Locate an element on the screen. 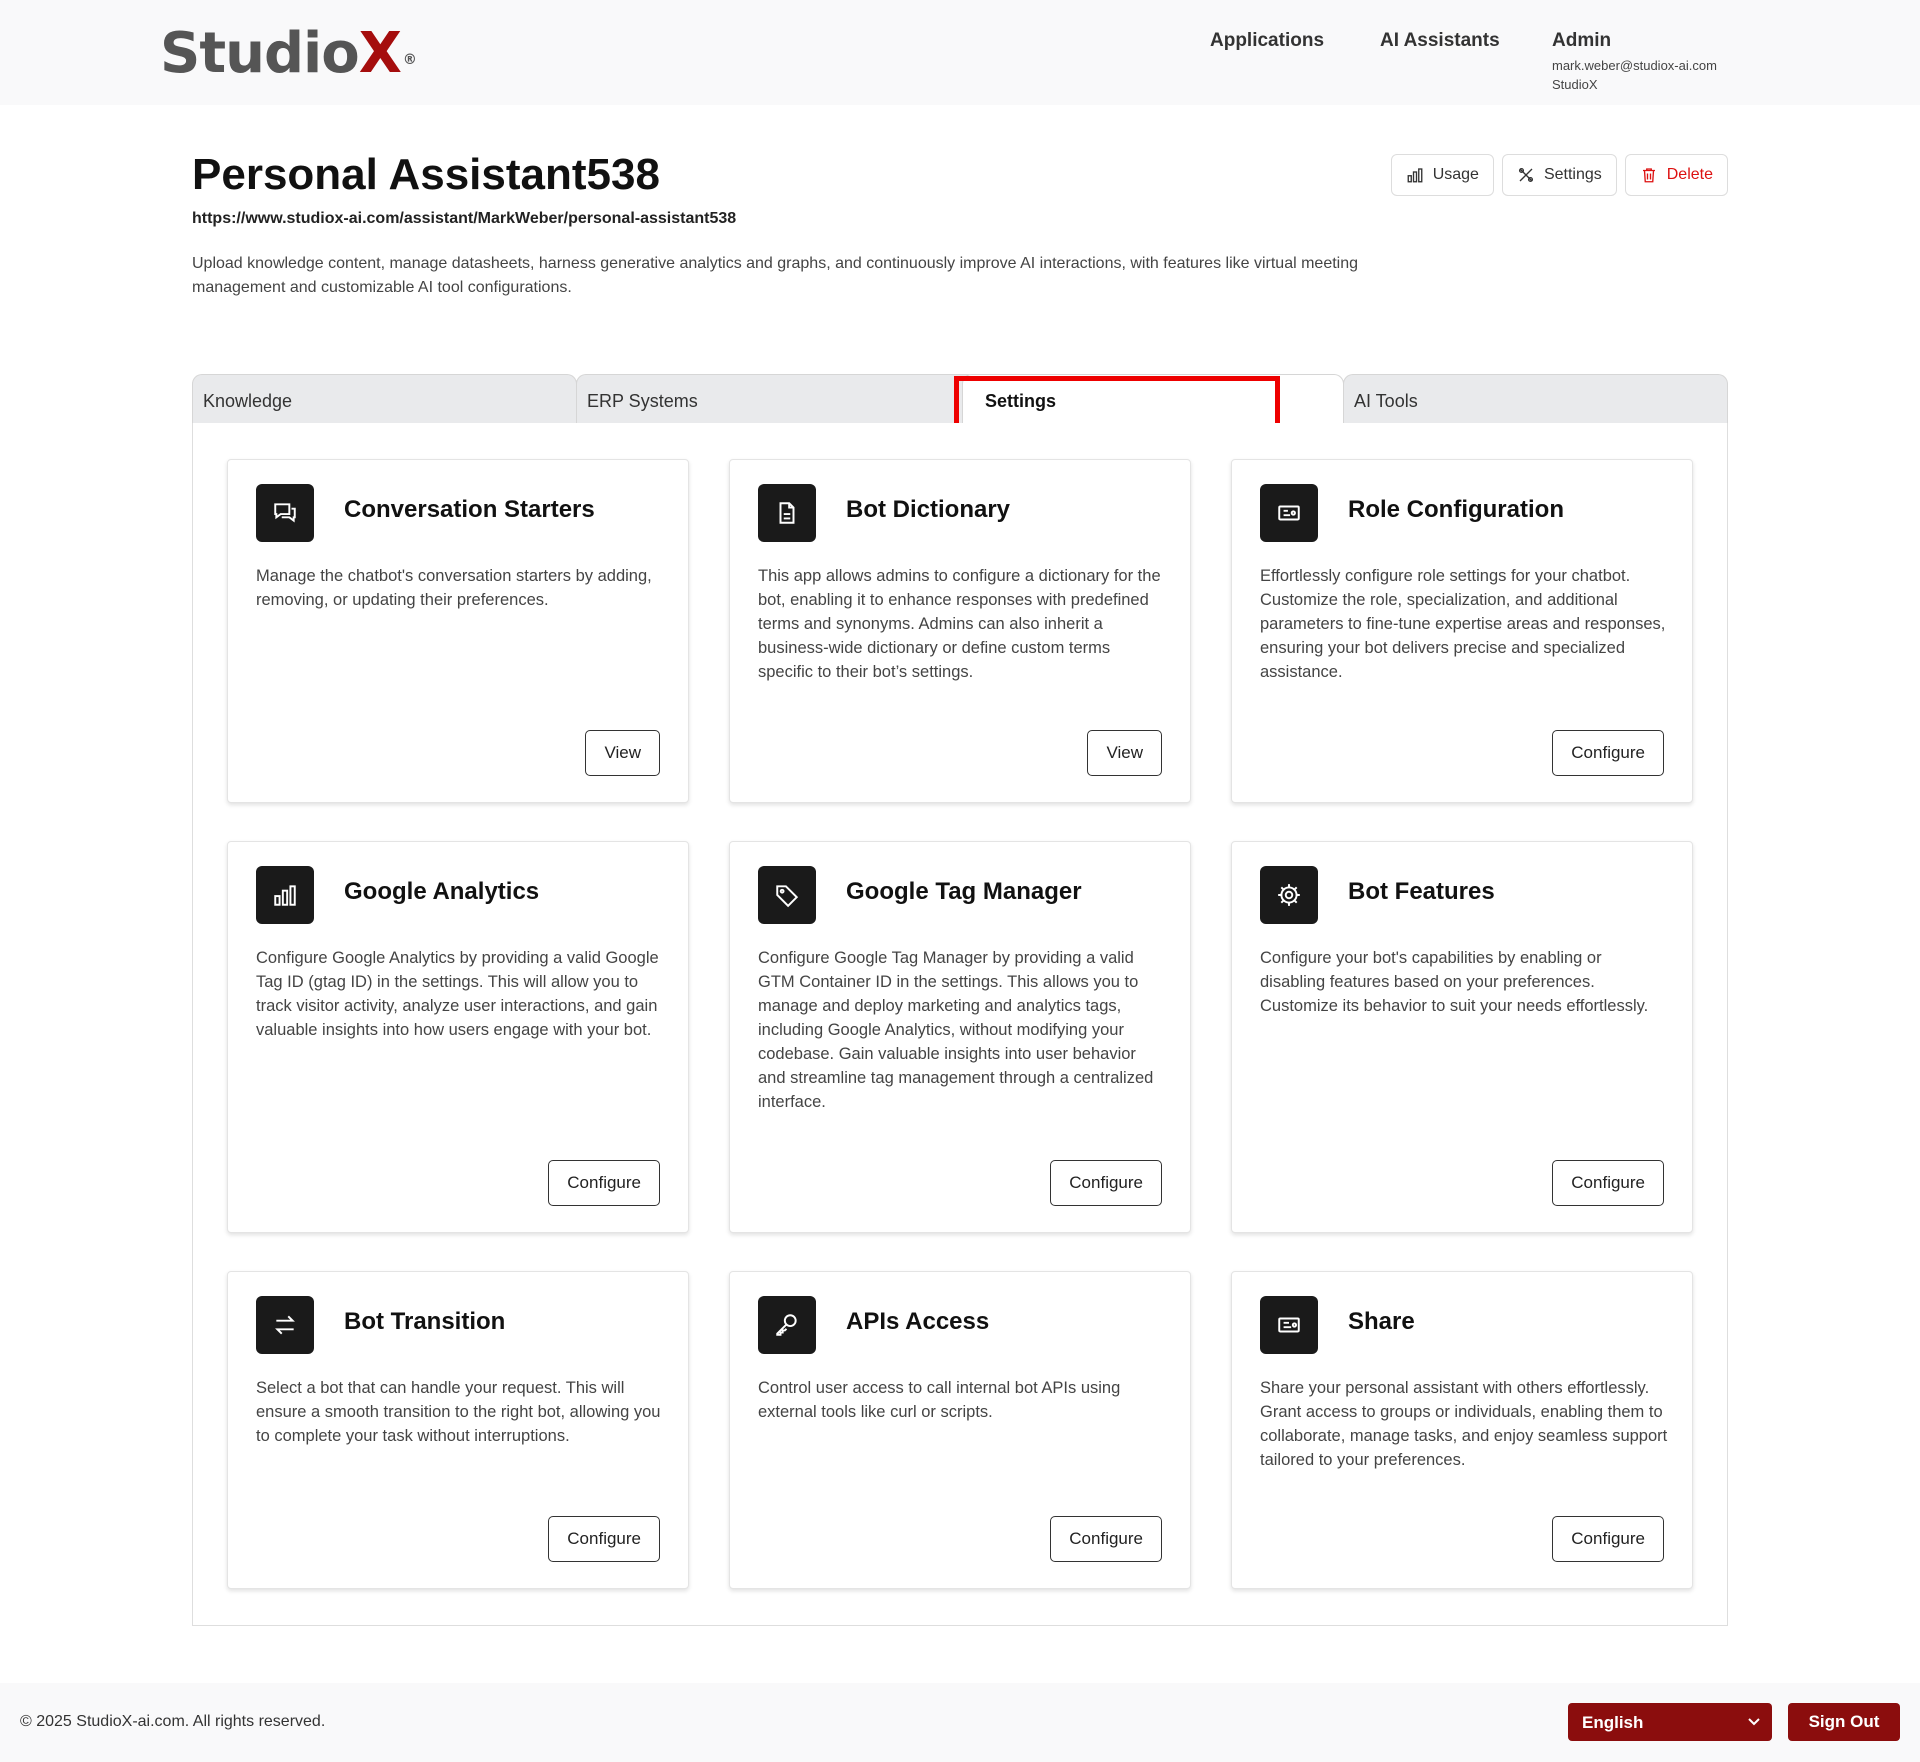 The width and height of the screenshot is (1920, 1762). studiox-logo: StudioX ® is located at coordinates (288, 53).